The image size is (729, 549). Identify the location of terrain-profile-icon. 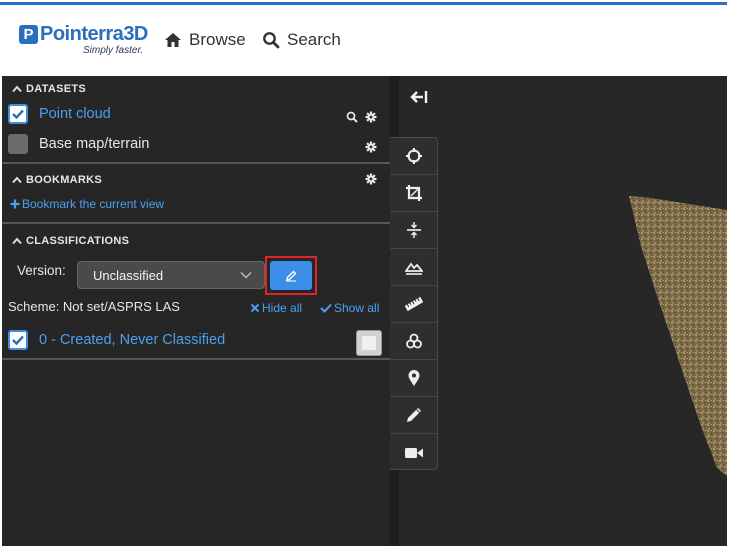
(413, 268).